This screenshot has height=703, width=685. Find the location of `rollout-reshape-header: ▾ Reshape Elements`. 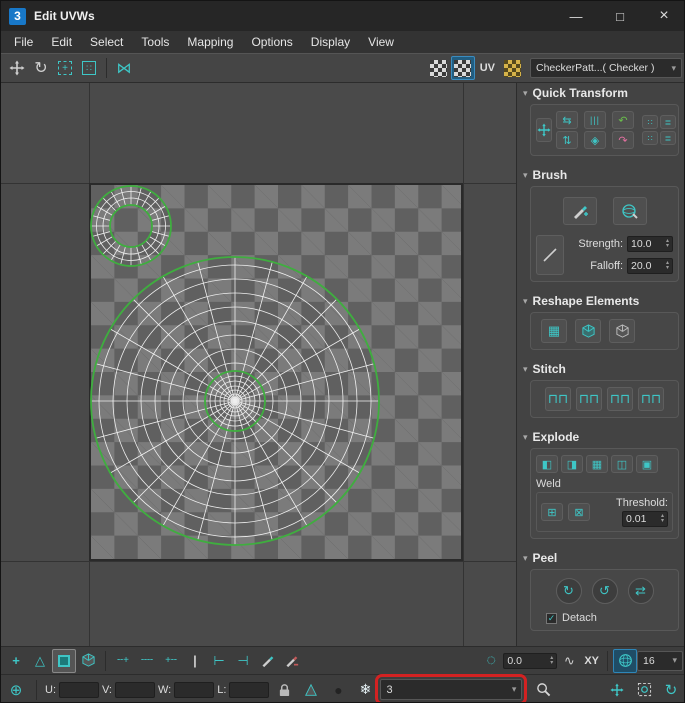

rollout-reshape-header: ▾ Reshape Elements is located at coordinates (600, 301).